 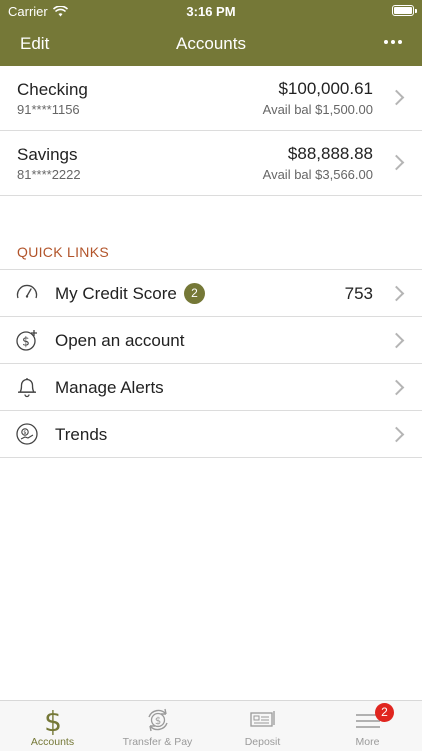 What do you see at coordinates (81, 434) in the screenshot?
I see `quick-link-label: Trends` at bounding box center [81, 434].